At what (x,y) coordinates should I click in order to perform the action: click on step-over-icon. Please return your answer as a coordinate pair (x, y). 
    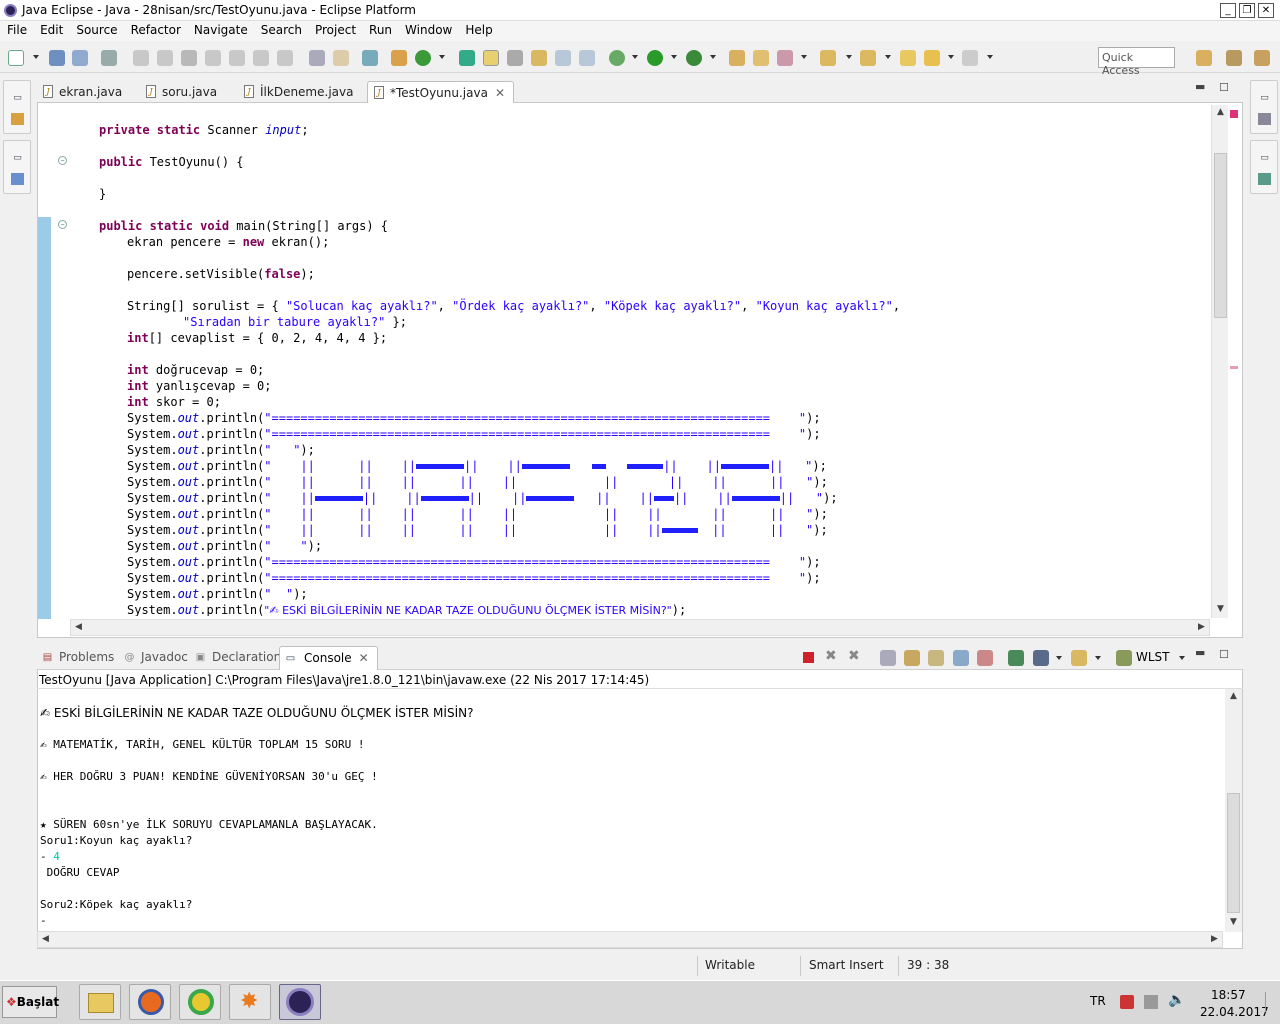
    Looking at the image, I should click on (261, 58).